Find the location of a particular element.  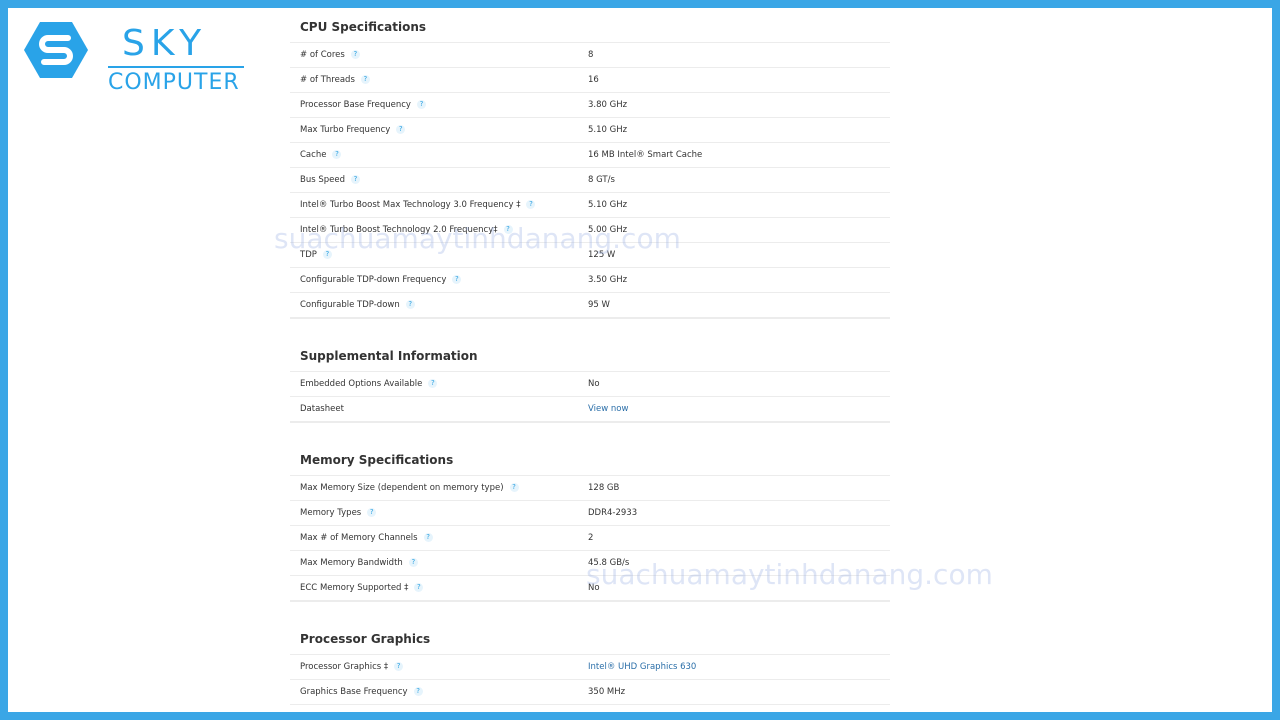

spec-label: Graphics Base Frequency? is located at coordinates (361, 692).